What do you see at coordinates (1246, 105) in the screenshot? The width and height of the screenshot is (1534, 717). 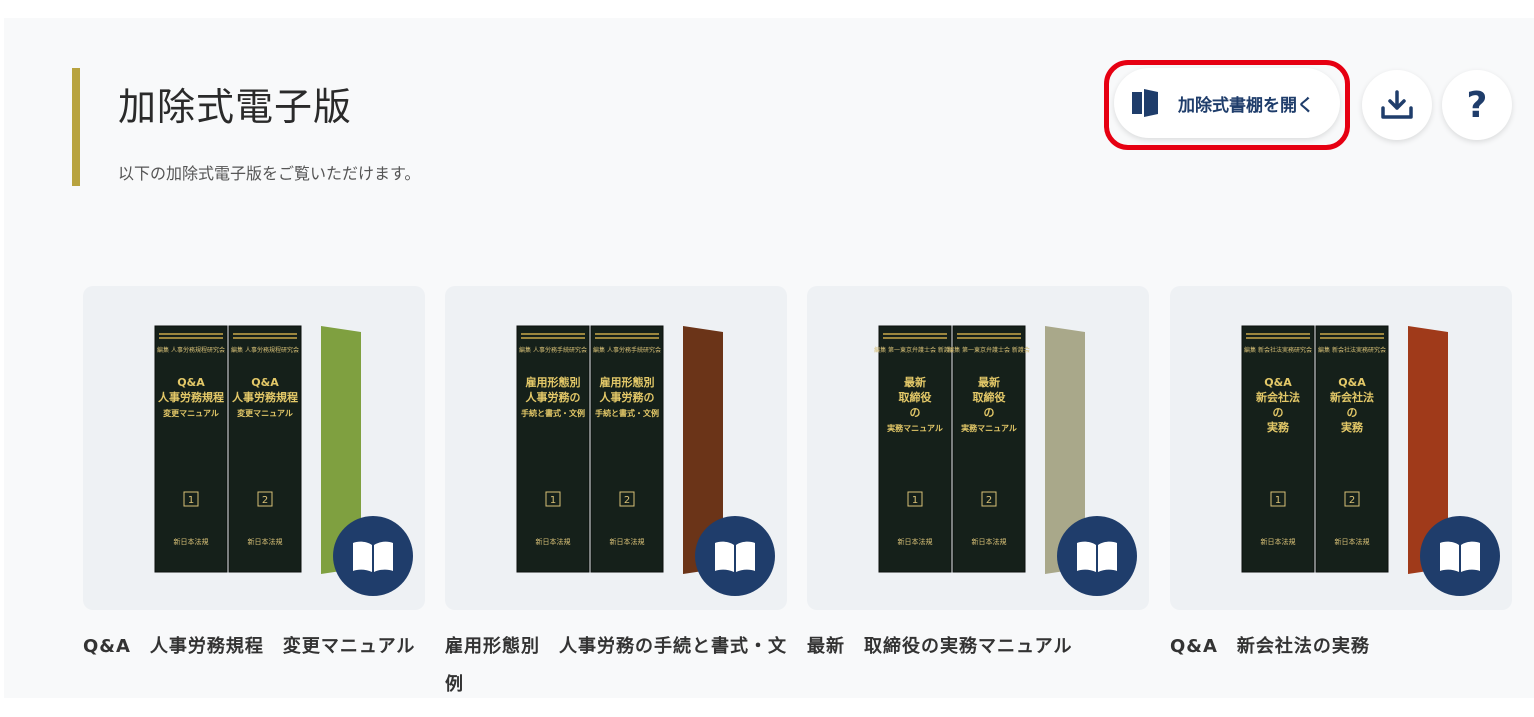 I see `open-bookshelf-label: 加除式書棚を開く` at bounding box center [1246, 105].